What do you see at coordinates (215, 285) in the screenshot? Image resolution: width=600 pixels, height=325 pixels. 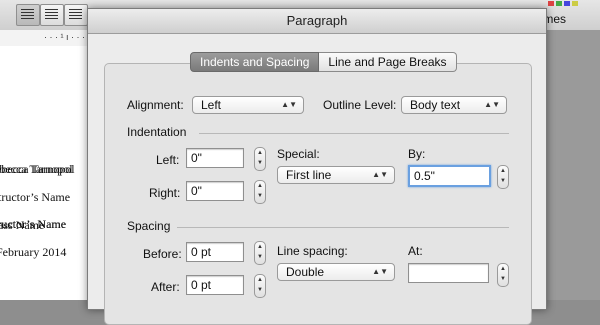 I see `after-field: 0 pt` at bounding box center [215, 285].